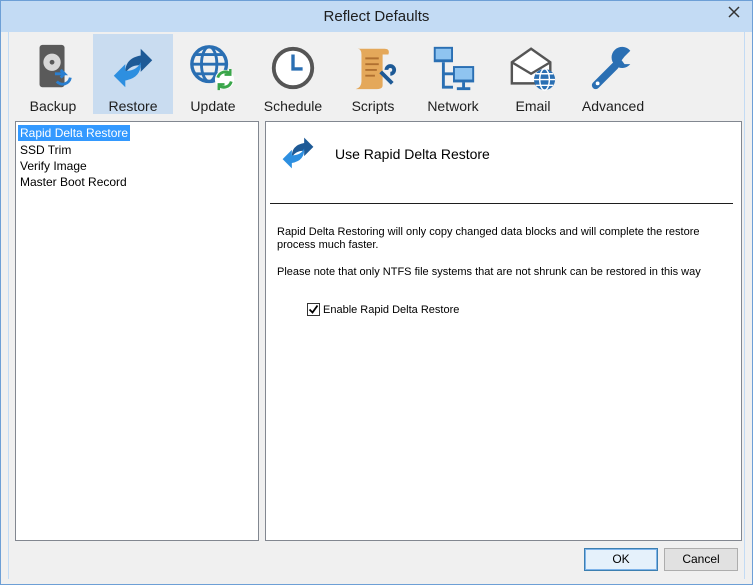 This screenshot has width=753, height=585. What do you see at coordinates (613, 106) in the screenshot?
I see `tab-advanced-label: Advanced` at bounding box center [613, 106].